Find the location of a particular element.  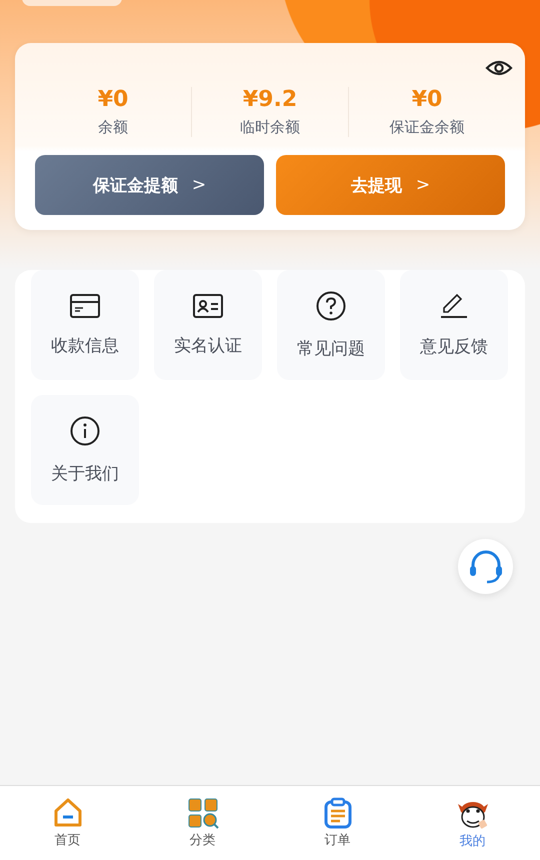

nav-tab: 订单 is located at coordinates (337, 823).